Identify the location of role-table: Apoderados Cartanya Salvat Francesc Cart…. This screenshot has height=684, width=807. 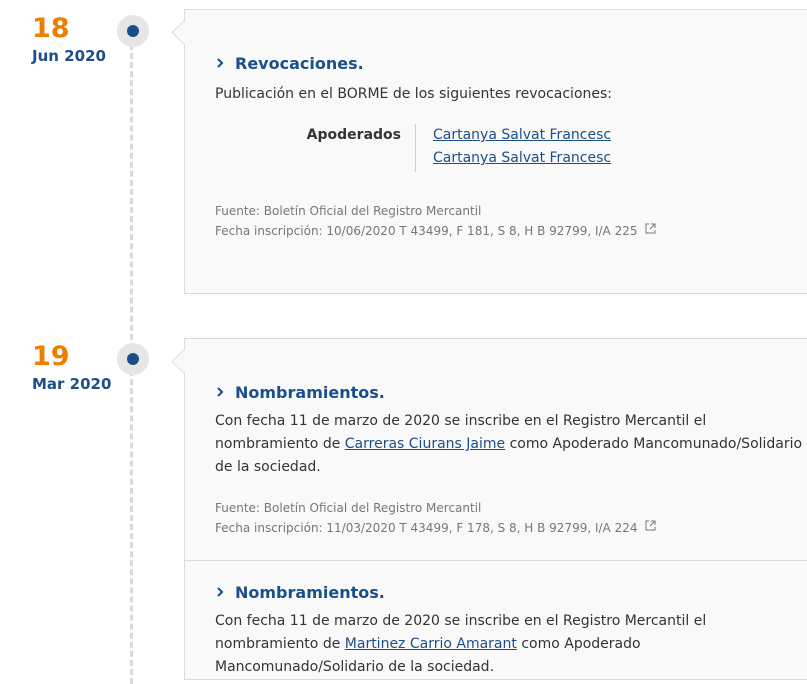
(511, 148).